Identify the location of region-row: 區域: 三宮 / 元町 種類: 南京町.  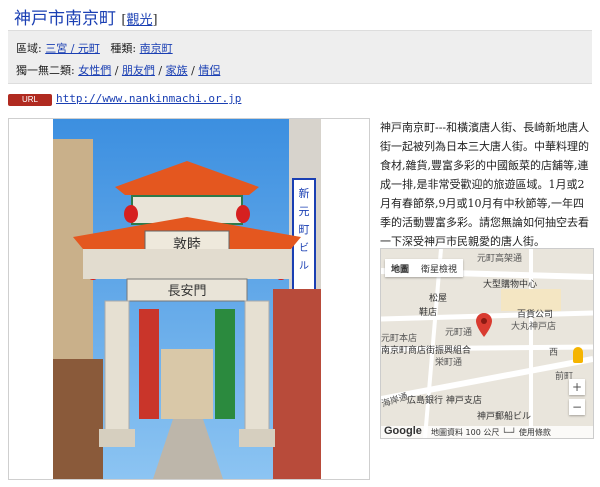
(94, 48).